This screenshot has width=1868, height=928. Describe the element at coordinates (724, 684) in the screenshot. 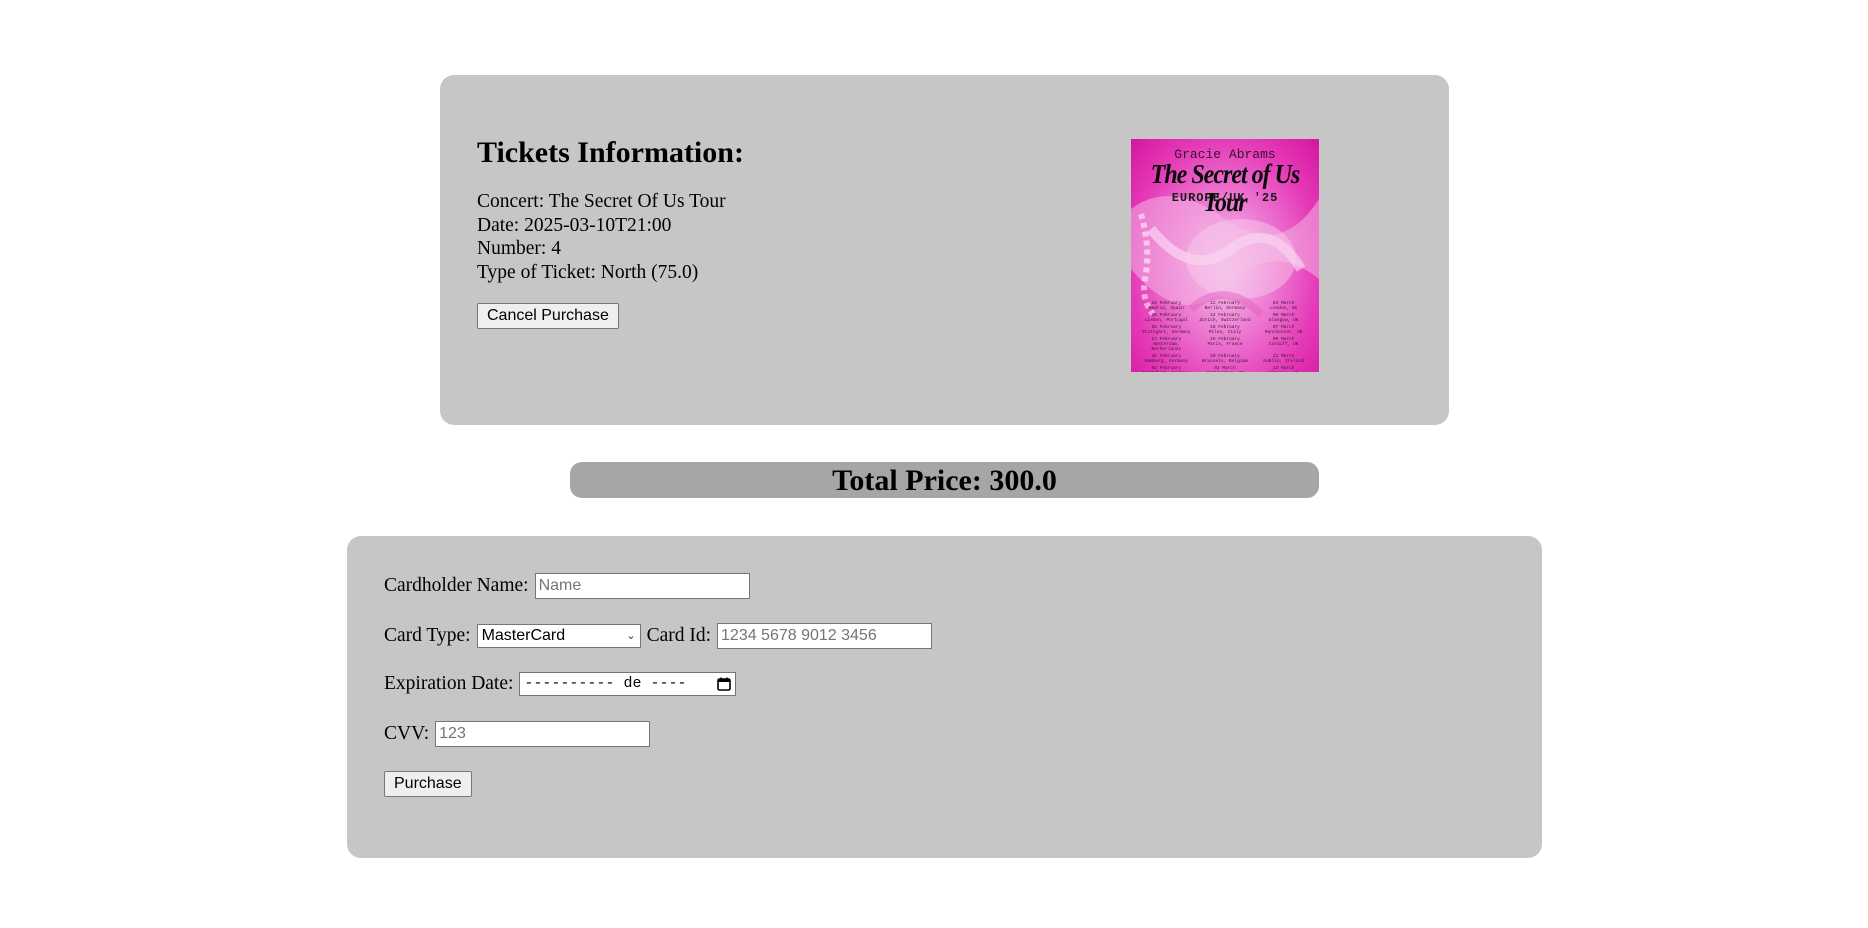

I see `calendar-icon` at that location.